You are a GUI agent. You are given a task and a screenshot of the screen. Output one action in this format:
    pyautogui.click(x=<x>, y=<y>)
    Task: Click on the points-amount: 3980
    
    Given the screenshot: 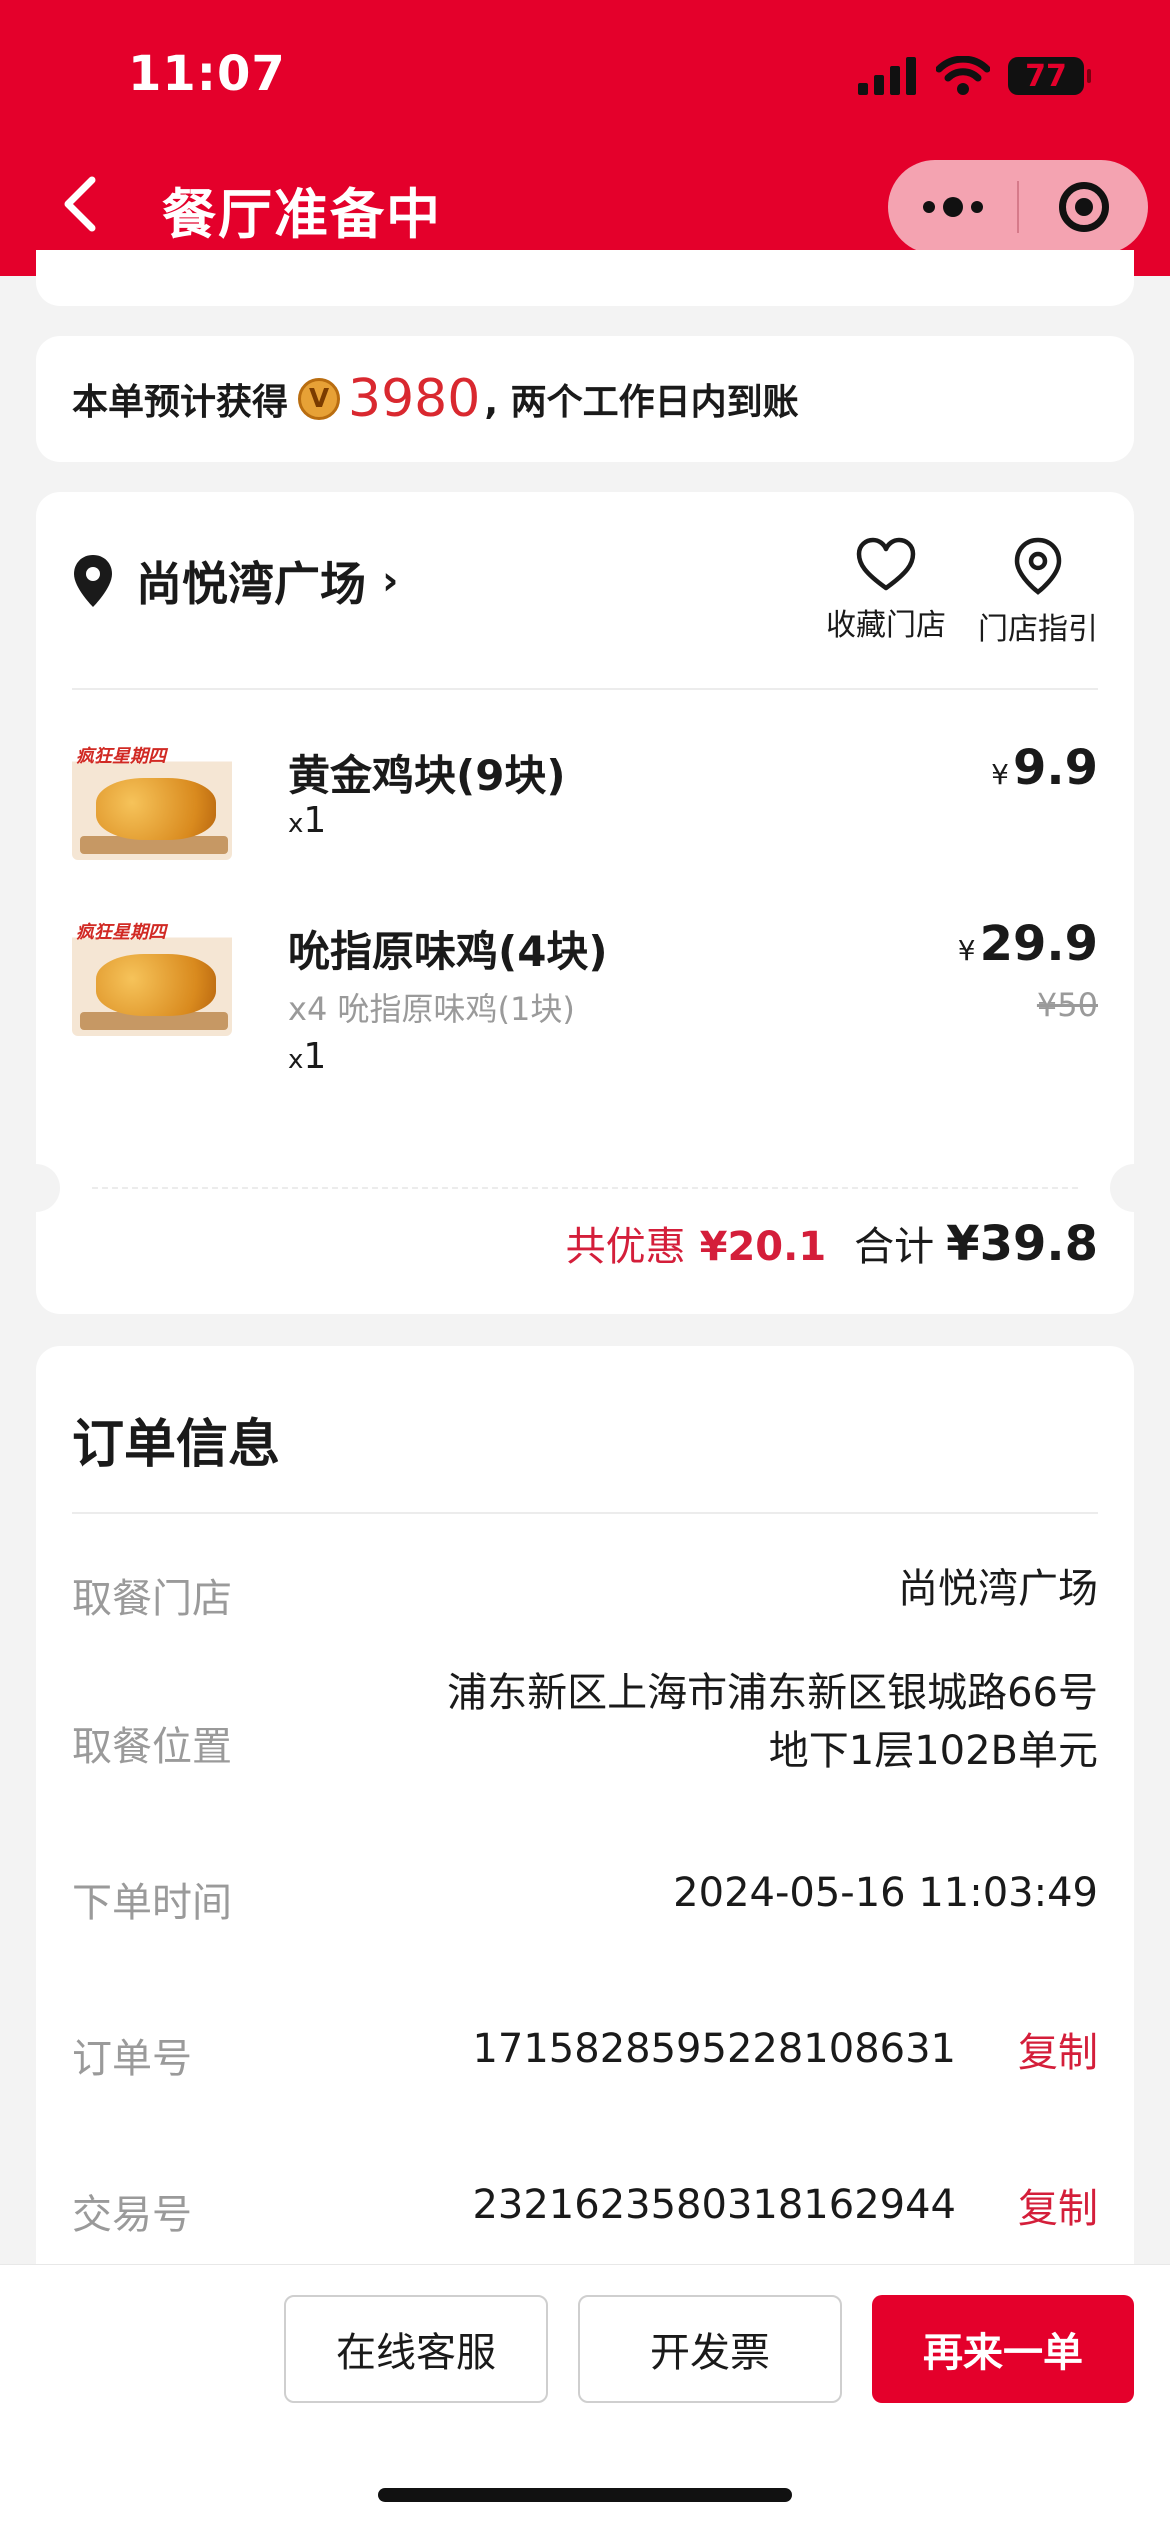 What is the action you would take?
    pyautogui.click(x=414, y=399)
    